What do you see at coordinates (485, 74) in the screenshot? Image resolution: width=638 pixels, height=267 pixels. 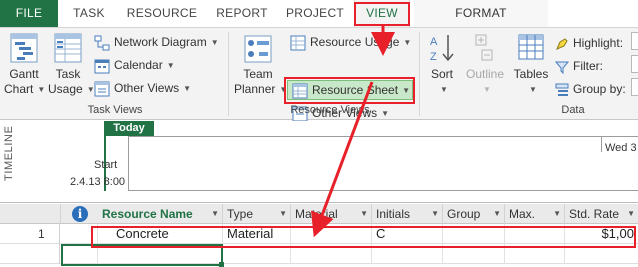 I see `outline-label: Outline` at bounding box center [485, 74].